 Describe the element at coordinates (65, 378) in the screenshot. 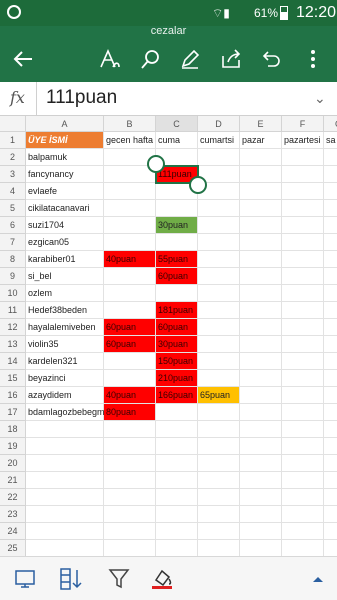

I see `name-cell: beyazinci` at that location.